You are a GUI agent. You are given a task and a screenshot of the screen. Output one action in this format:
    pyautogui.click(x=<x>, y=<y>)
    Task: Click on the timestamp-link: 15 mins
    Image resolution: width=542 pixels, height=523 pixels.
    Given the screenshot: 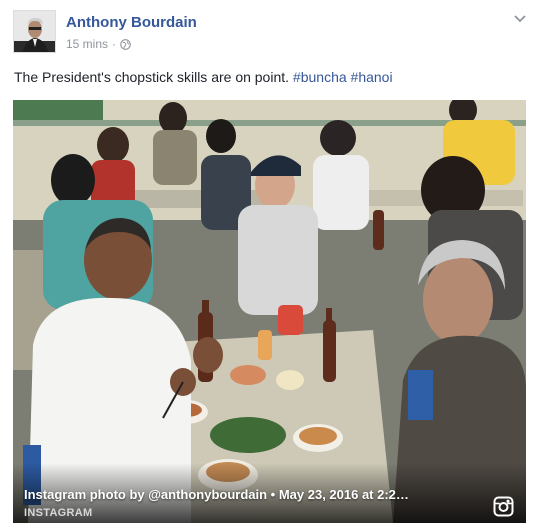 What is the action you would take?
    pyautogui.click(x=87, y=44)
    